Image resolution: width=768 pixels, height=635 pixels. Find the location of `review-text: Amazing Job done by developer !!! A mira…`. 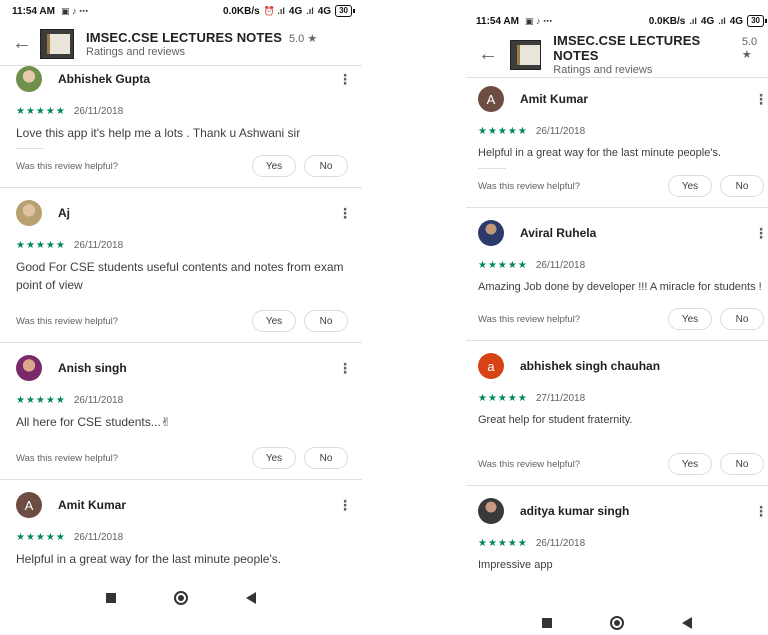

review-text: Amazing Job done by developer !!! A mira… is located at coordinates (620, 287).